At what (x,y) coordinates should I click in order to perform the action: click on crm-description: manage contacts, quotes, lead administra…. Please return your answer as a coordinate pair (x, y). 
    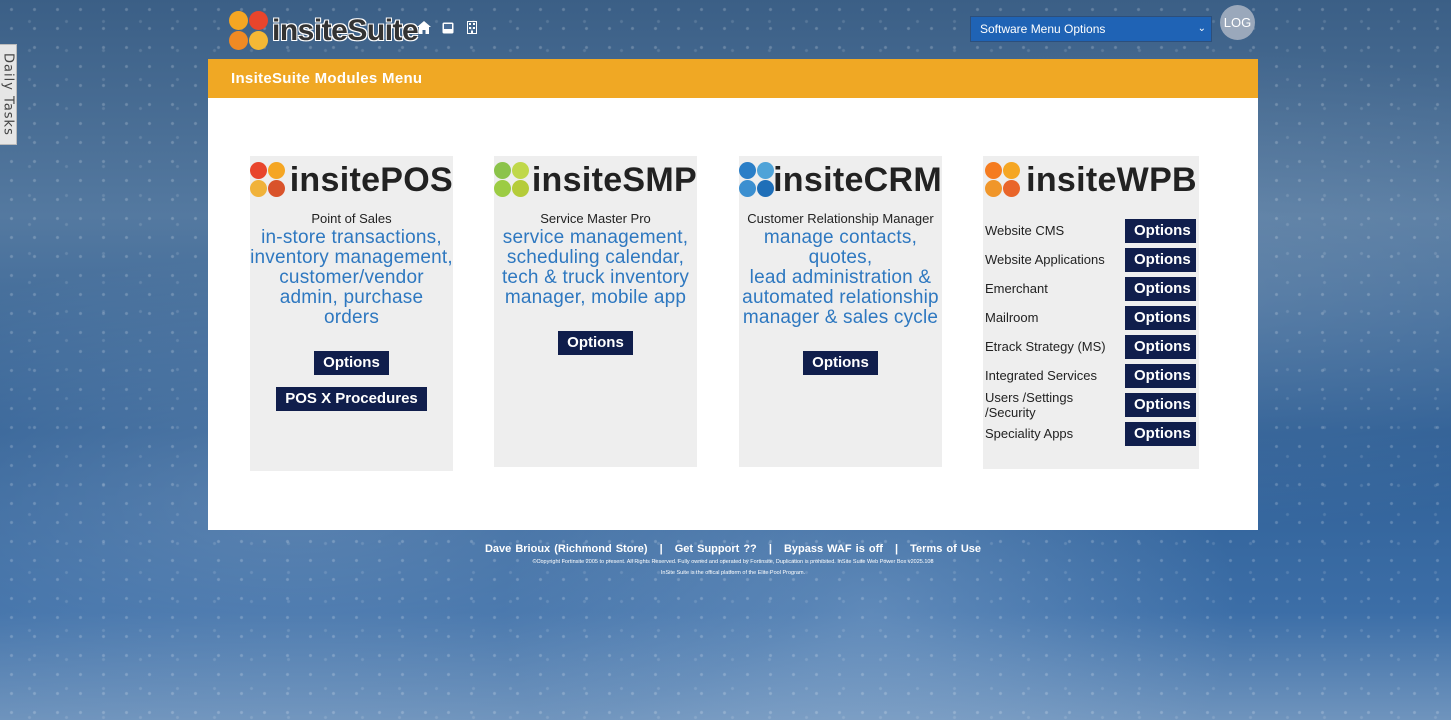
    Looking at the image, I should click on (840, 277).